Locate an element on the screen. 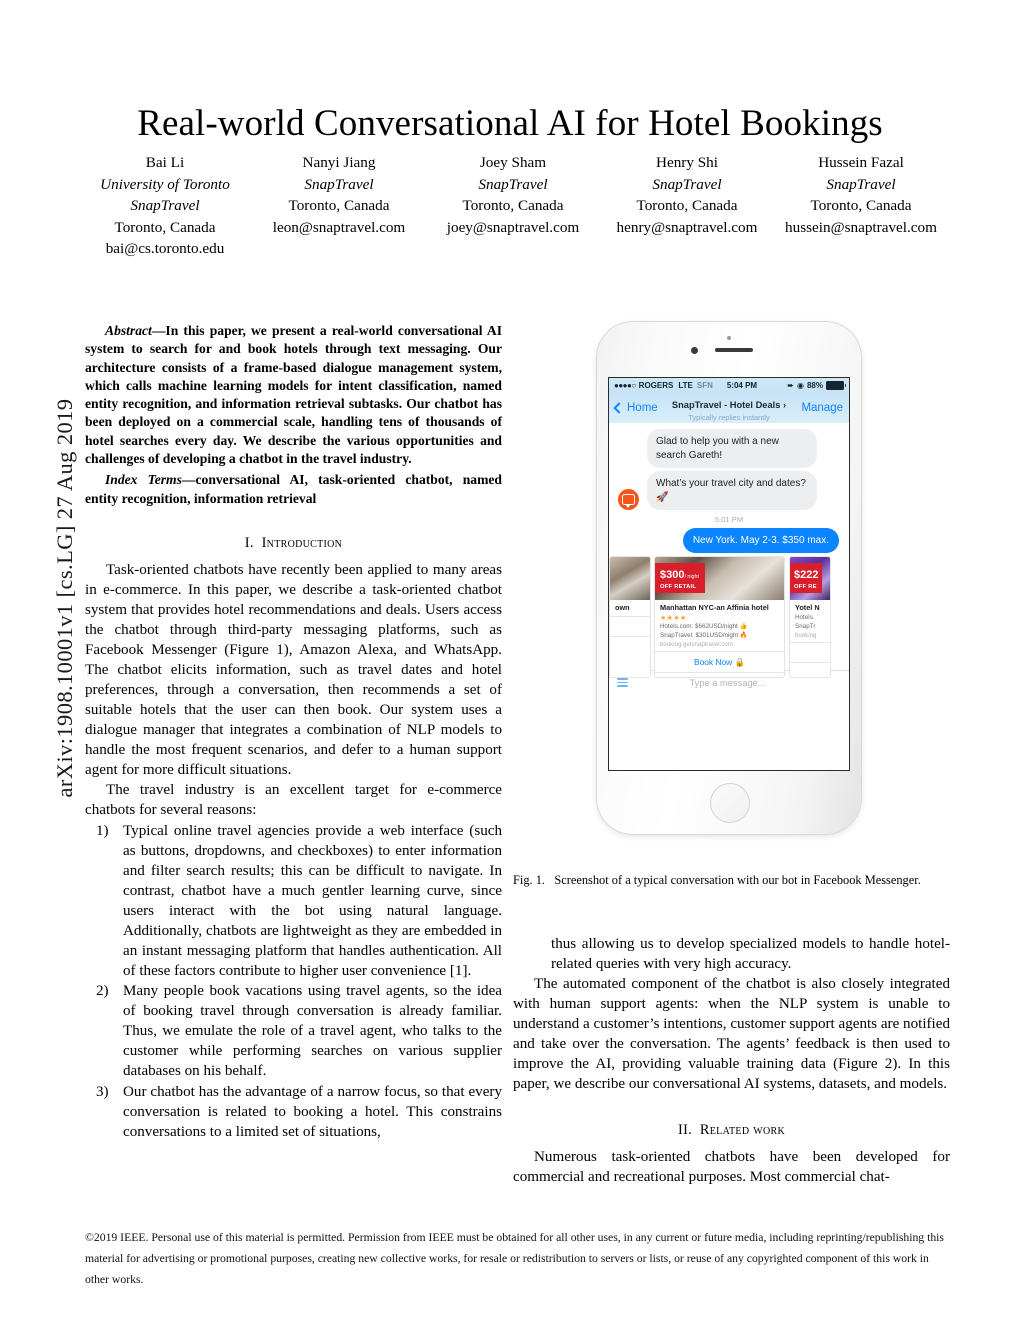 This screenshot has width=1020, height=1320. snaptravel-price-line: SnapTr is located at coordinates (805, 626).